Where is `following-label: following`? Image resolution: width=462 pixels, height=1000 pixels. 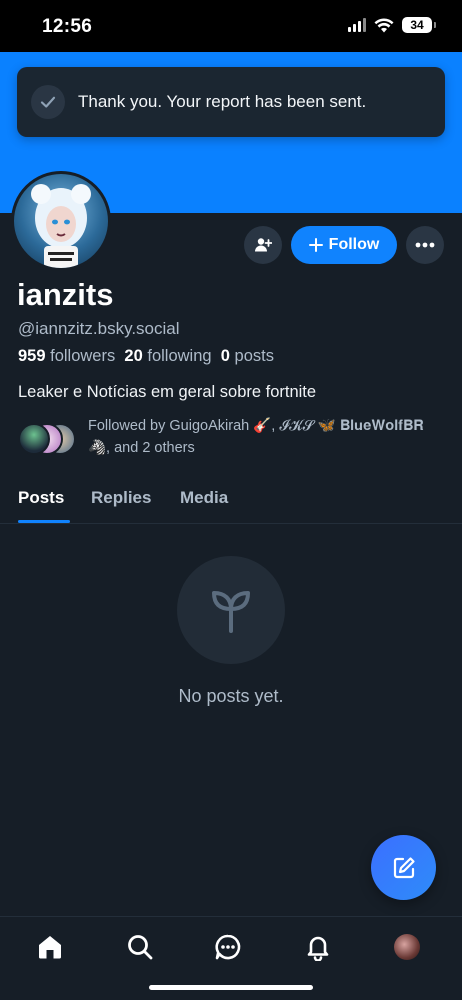 following-label: following is located at coordinates (179, 356).